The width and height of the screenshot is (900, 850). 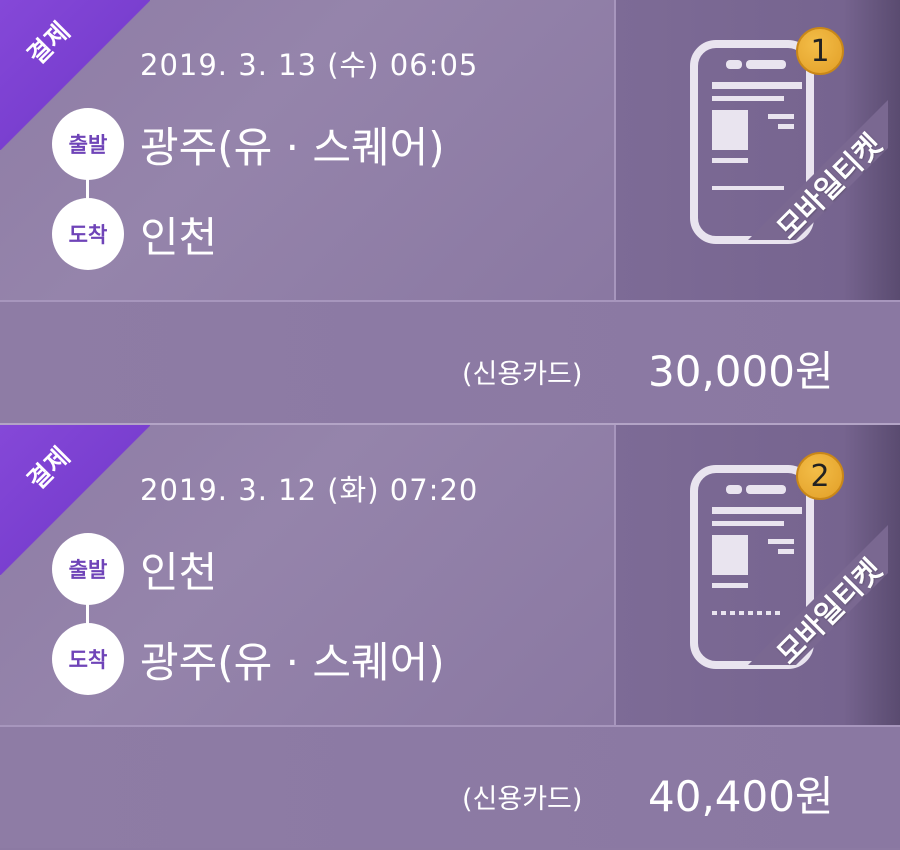 I want to click on departure-station: 인천, so click(x=179, y=572).